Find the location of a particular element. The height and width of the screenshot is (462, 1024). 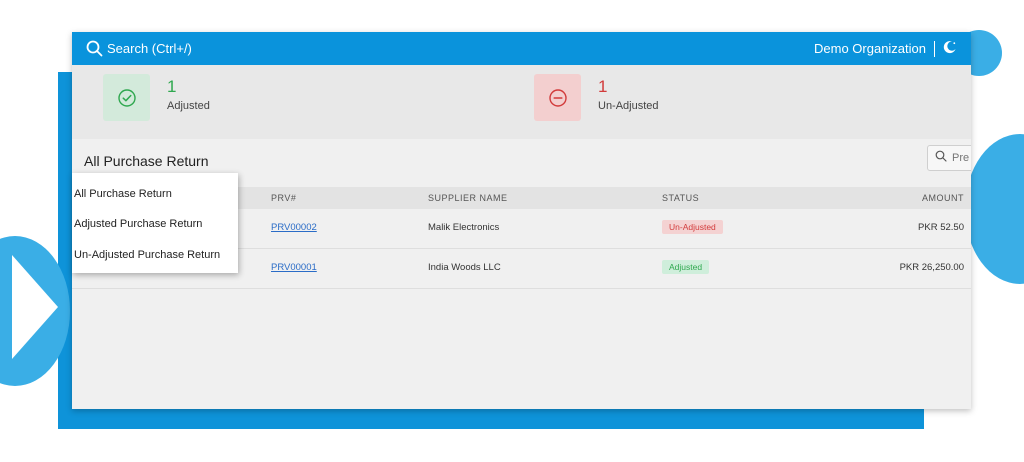

decorative-circle is located at coordinates (994, 209).